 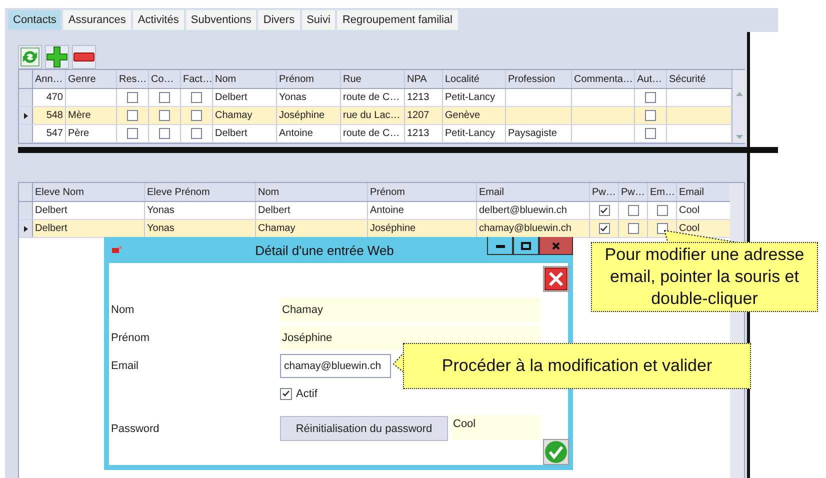 I want to click on column-header: Localité, so click(x=462, y=79).